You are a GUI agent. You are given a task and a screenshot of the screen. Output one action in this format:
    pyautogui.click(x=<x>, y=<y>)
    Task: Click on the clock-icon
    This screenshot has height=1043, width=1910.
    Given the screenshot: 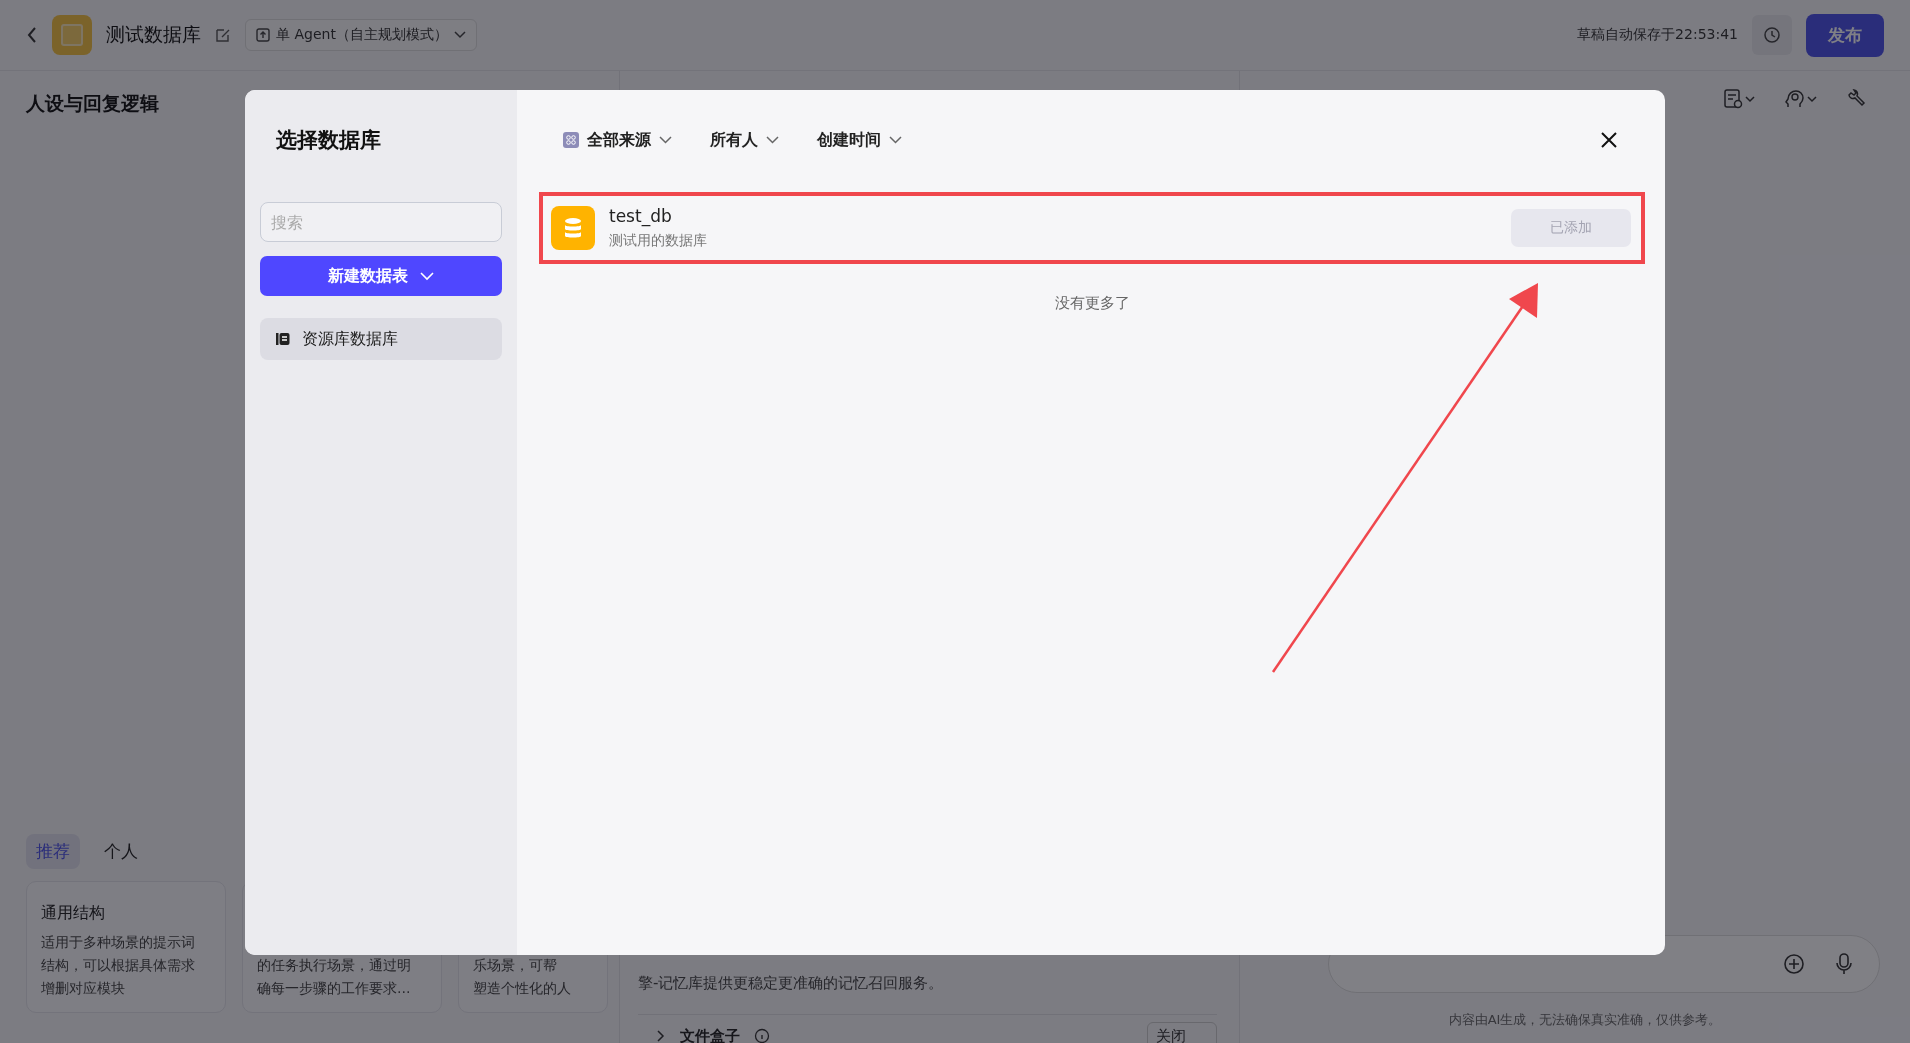 What is the action you would take?
    pyautogui.click(x=1772, y=35)
    